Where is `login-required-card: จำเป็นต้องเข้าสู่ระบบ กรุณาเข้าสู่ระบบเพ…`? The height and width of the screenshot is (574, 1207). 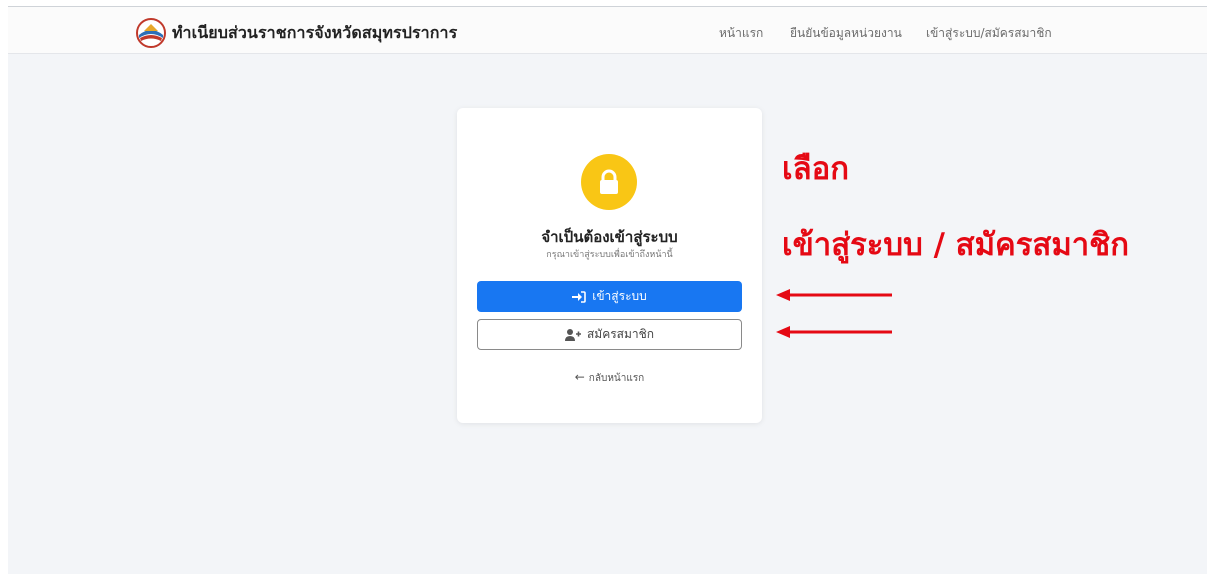 login-required-card: จำเป็นต้องเข้าสู่ระบบ กรุณาเข้าสู่ระบบเพ… is located at coordinates (609, 265).